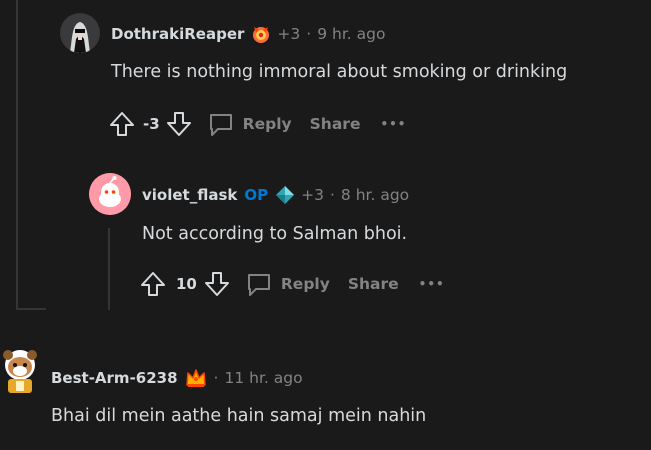 Image resolution: width=651 pixels, height=450 pixels. What do you see at coordinates (151, 124) in the screenshot?
I see `vote-count: -3` at bounding box center [151, 124].